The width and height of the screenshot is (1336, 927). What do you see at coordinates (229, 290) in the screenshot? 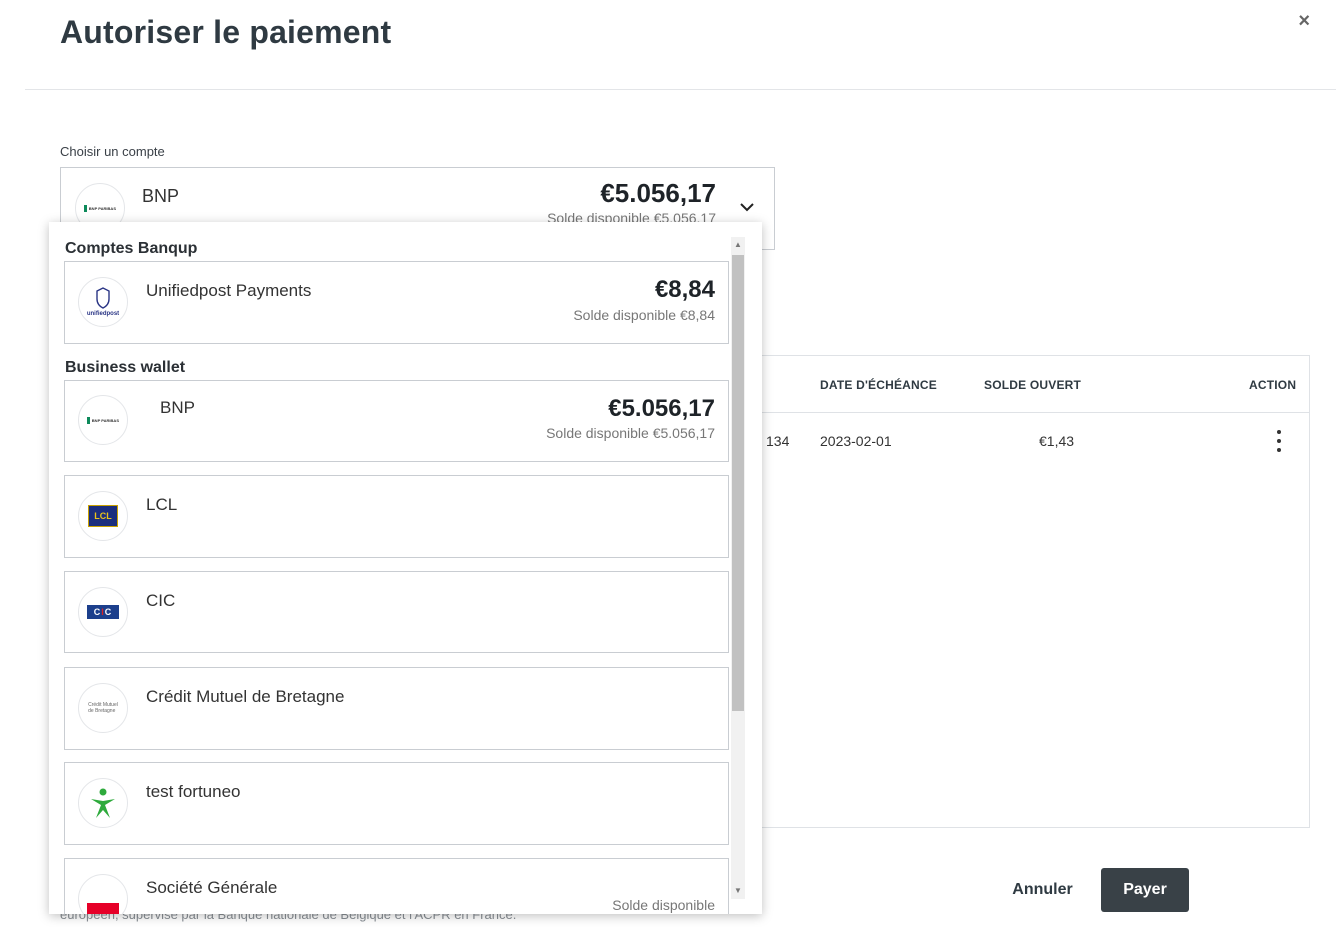
I see `account-option-name: Unifiedpost Payments` at bounding box center [229, 290].